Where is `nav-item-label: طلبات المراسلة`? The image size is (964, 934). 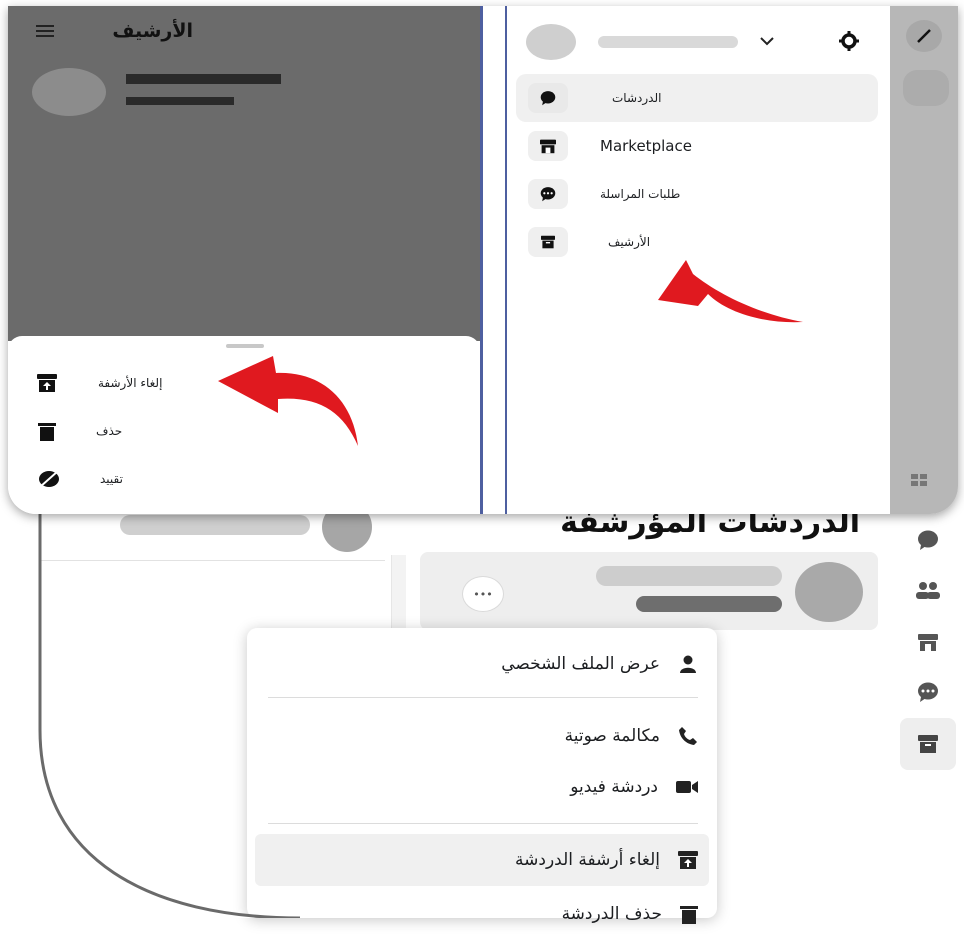 nav-item-label: طلبات المراسلة is located at coordinates (640, 194).